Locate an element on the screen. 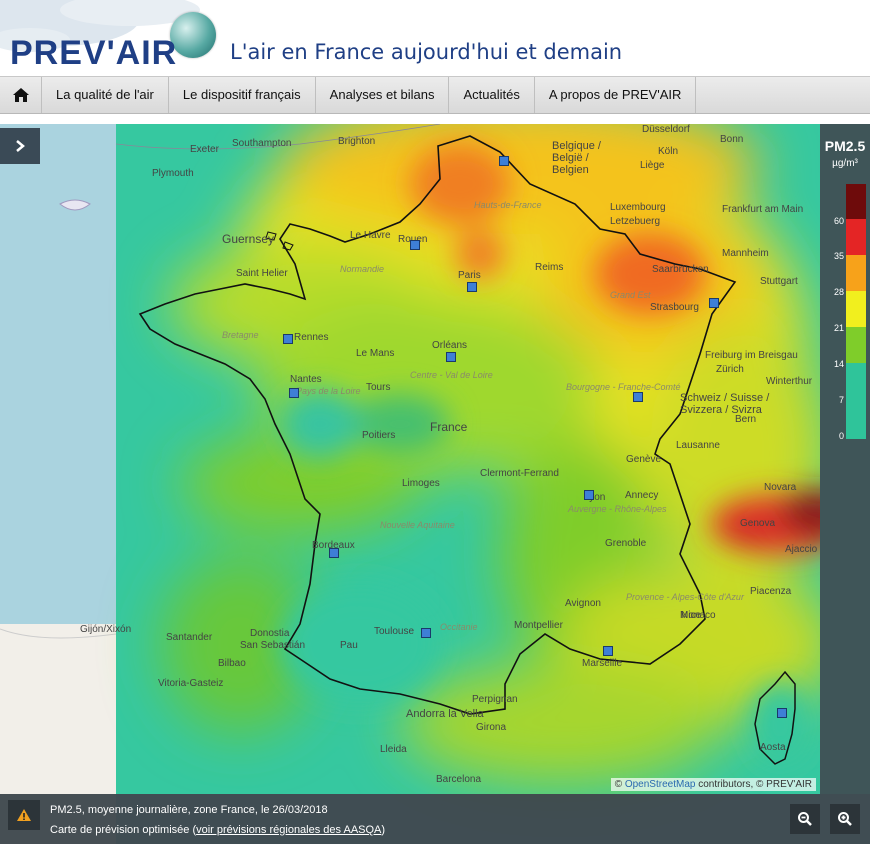  legend-title: PM2.5 is located at coordinates (845, 146).